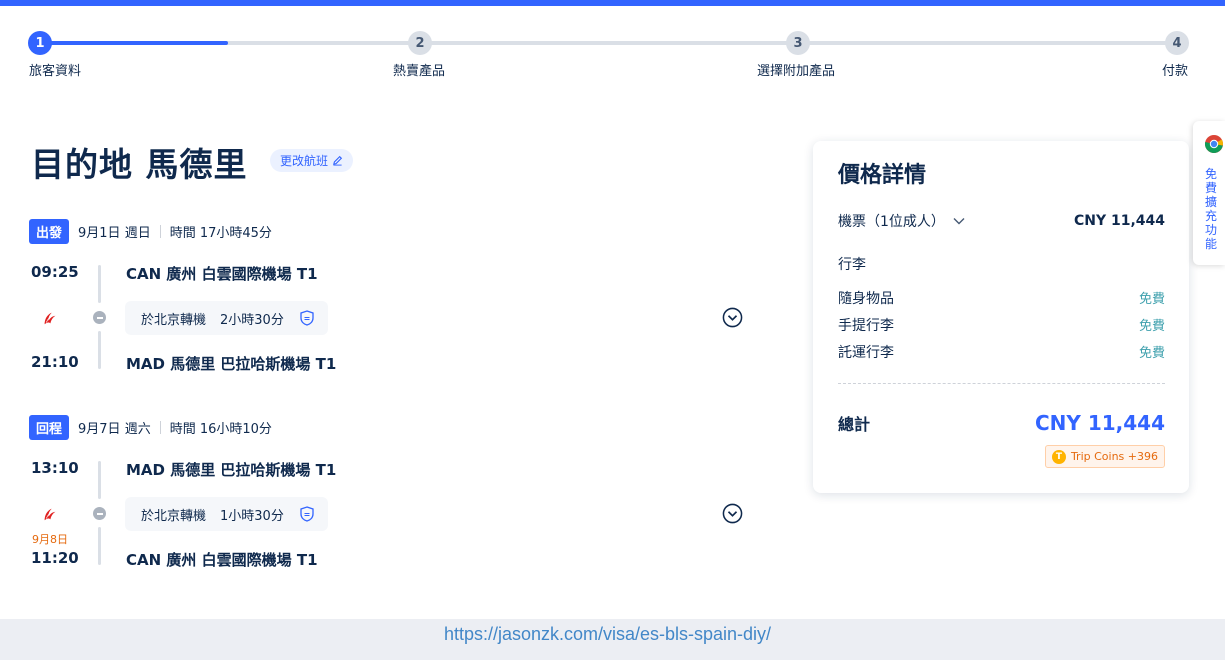  What do you see at coordinates (304, 161) in the screenshot?
I see `change-flight-label: 更改航班` at bounding box center [304, 161].